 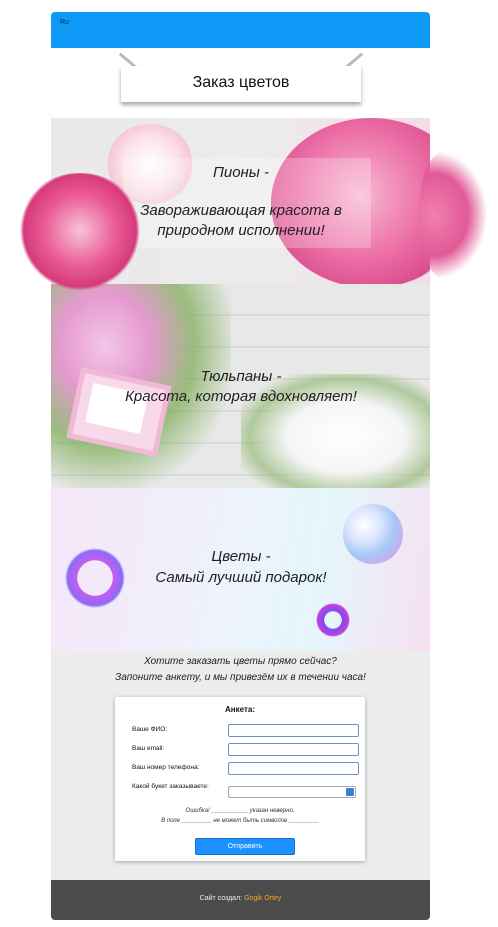 What do you see at coordinates (64, 22) in the screenshot?
I see `language-switch: Ru` at bounding box center [64, 22].